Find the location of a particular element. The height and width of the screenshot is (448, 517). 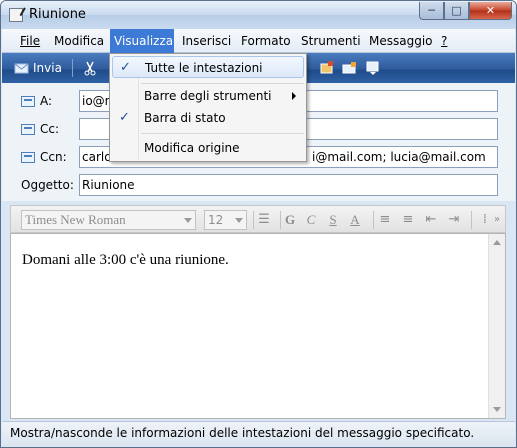

send-label: Invia is located at coordinates (47, 68).